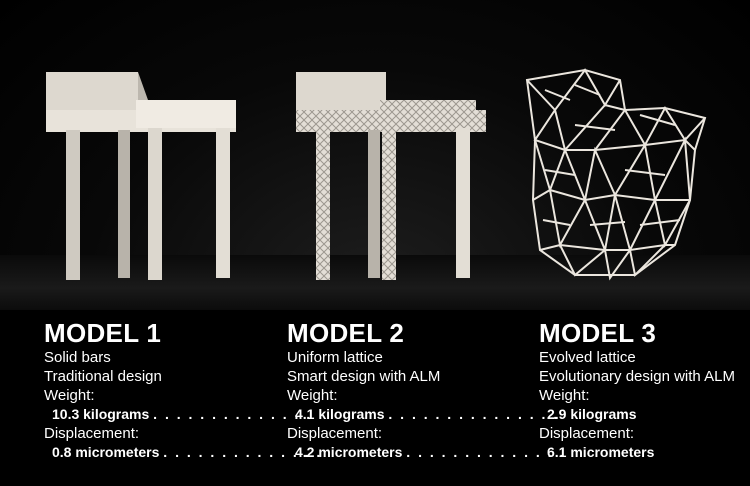 This screenshot has height=486, width=750. I want to click on model-design: Traditional design, so click(103, 376).